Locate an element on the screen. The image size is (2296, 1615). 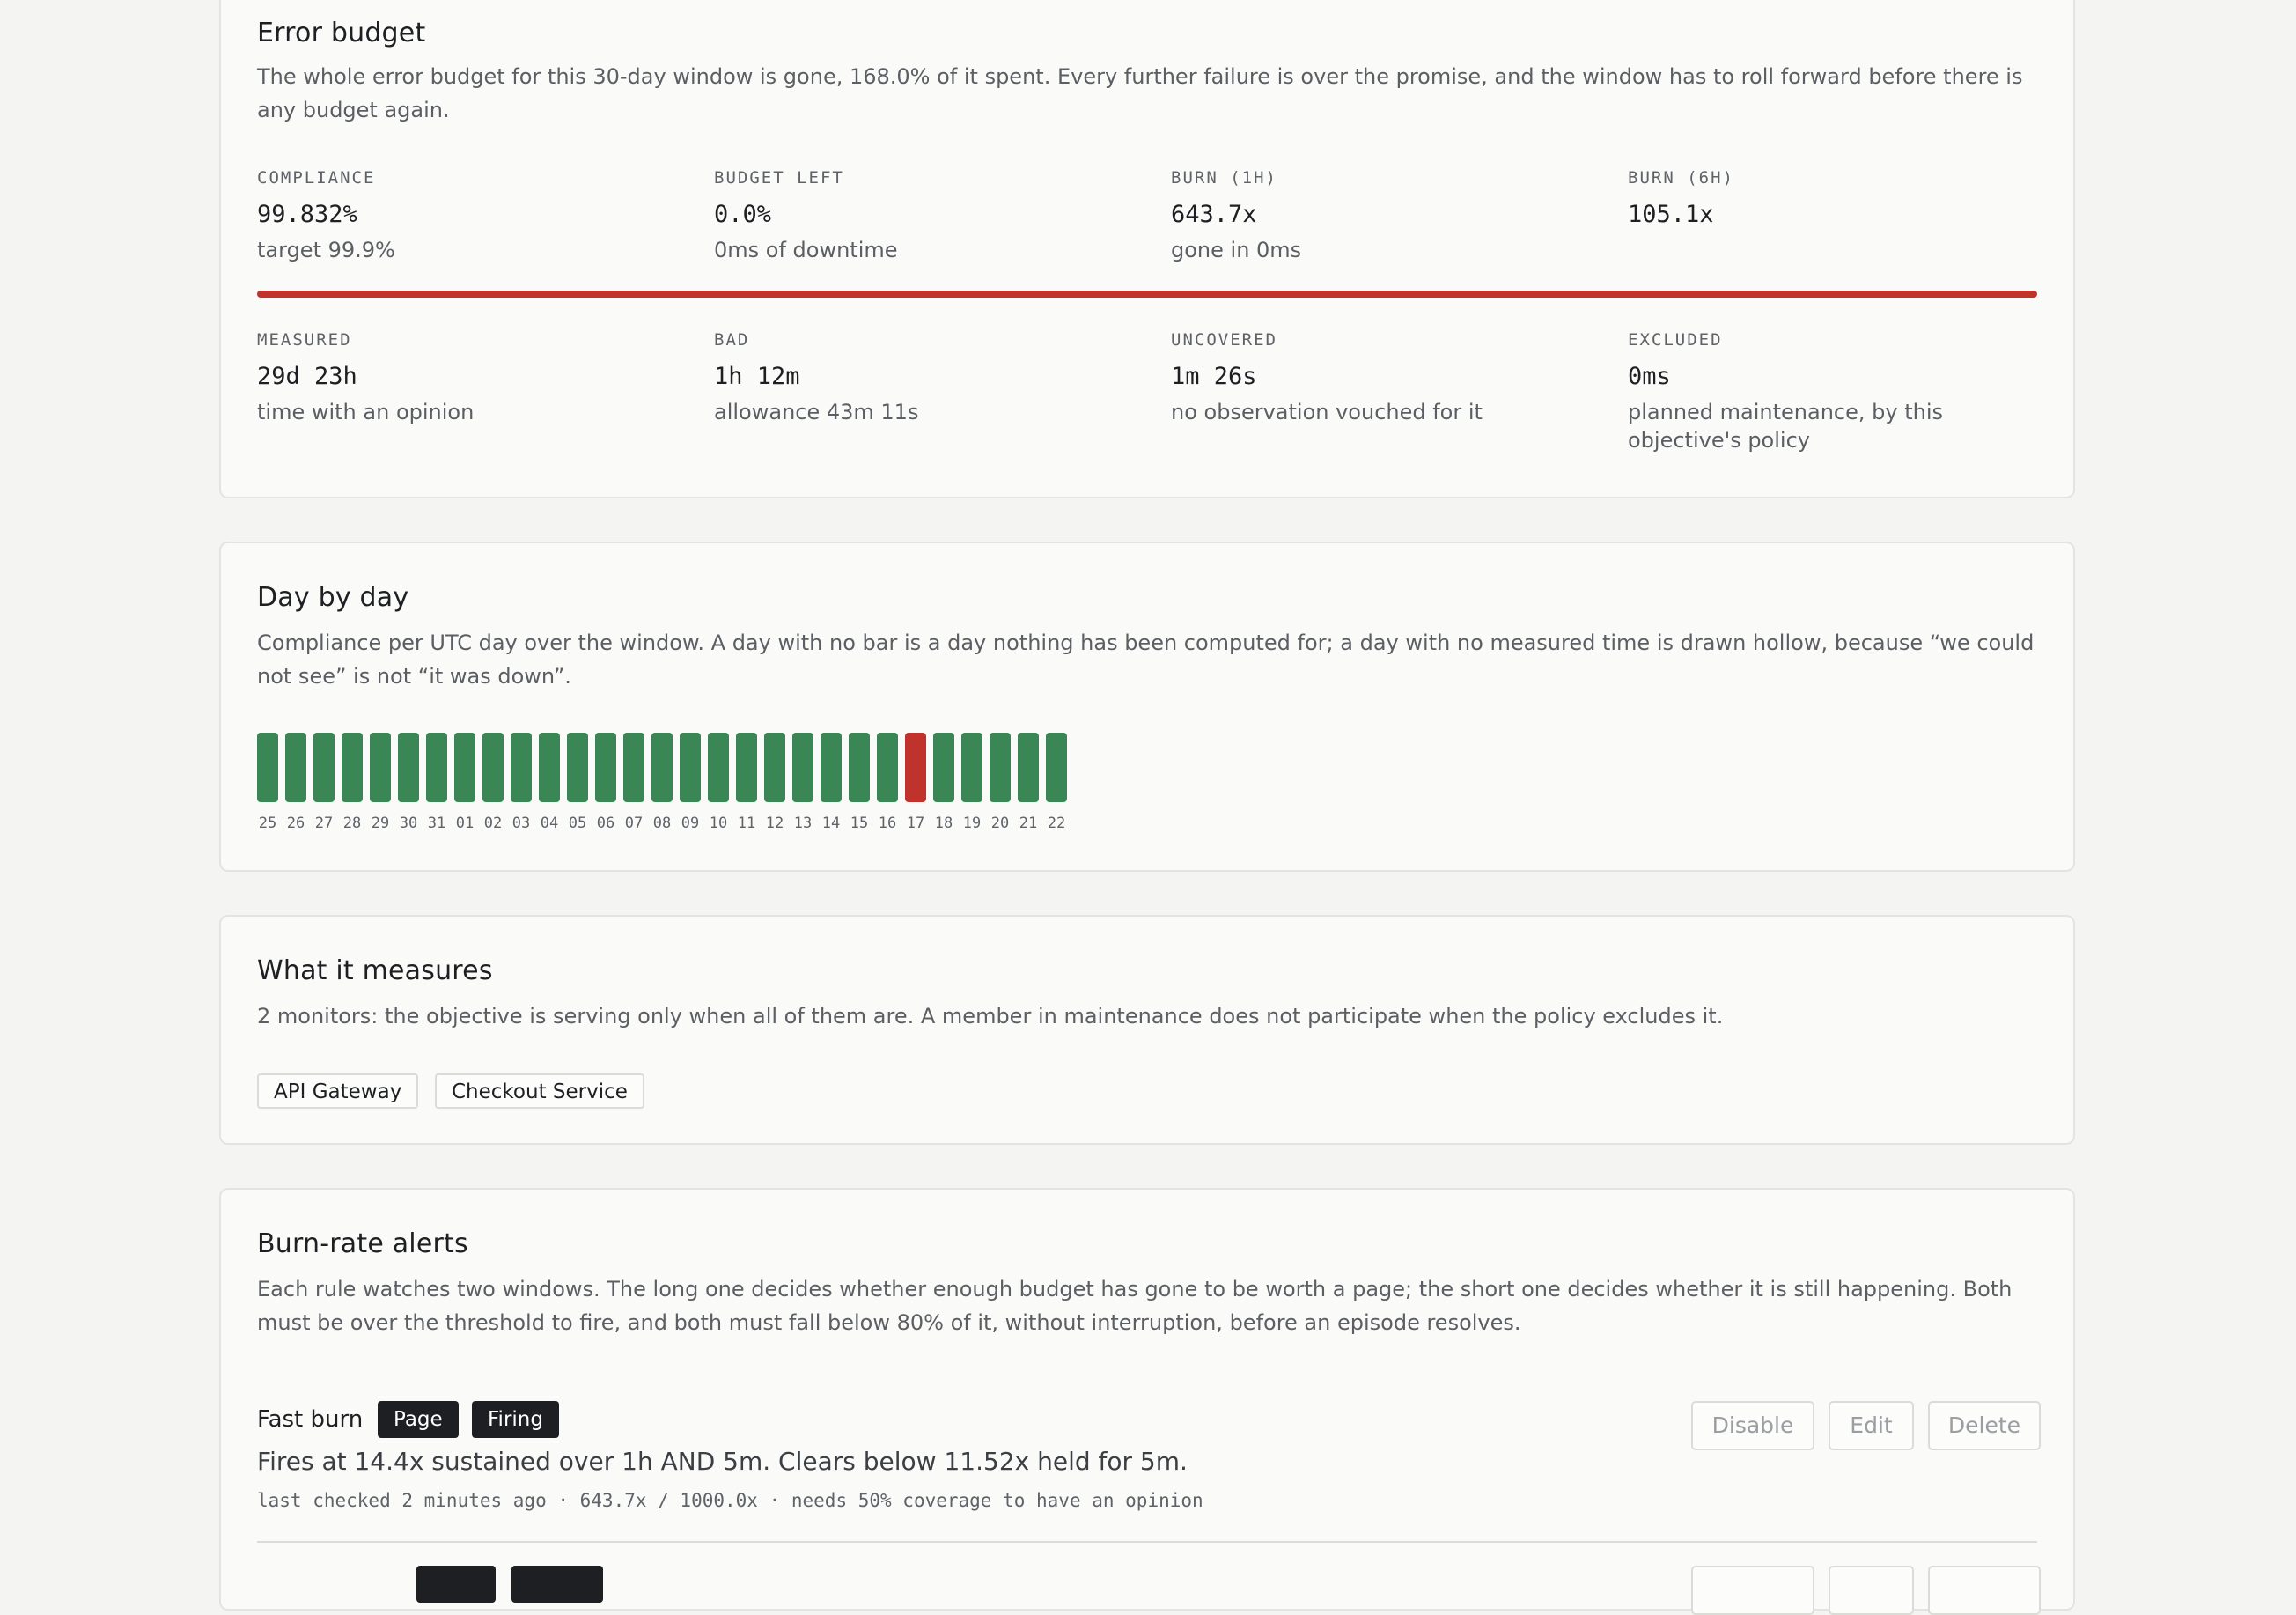
day-label: 26 is located at coordinates (295, 823).